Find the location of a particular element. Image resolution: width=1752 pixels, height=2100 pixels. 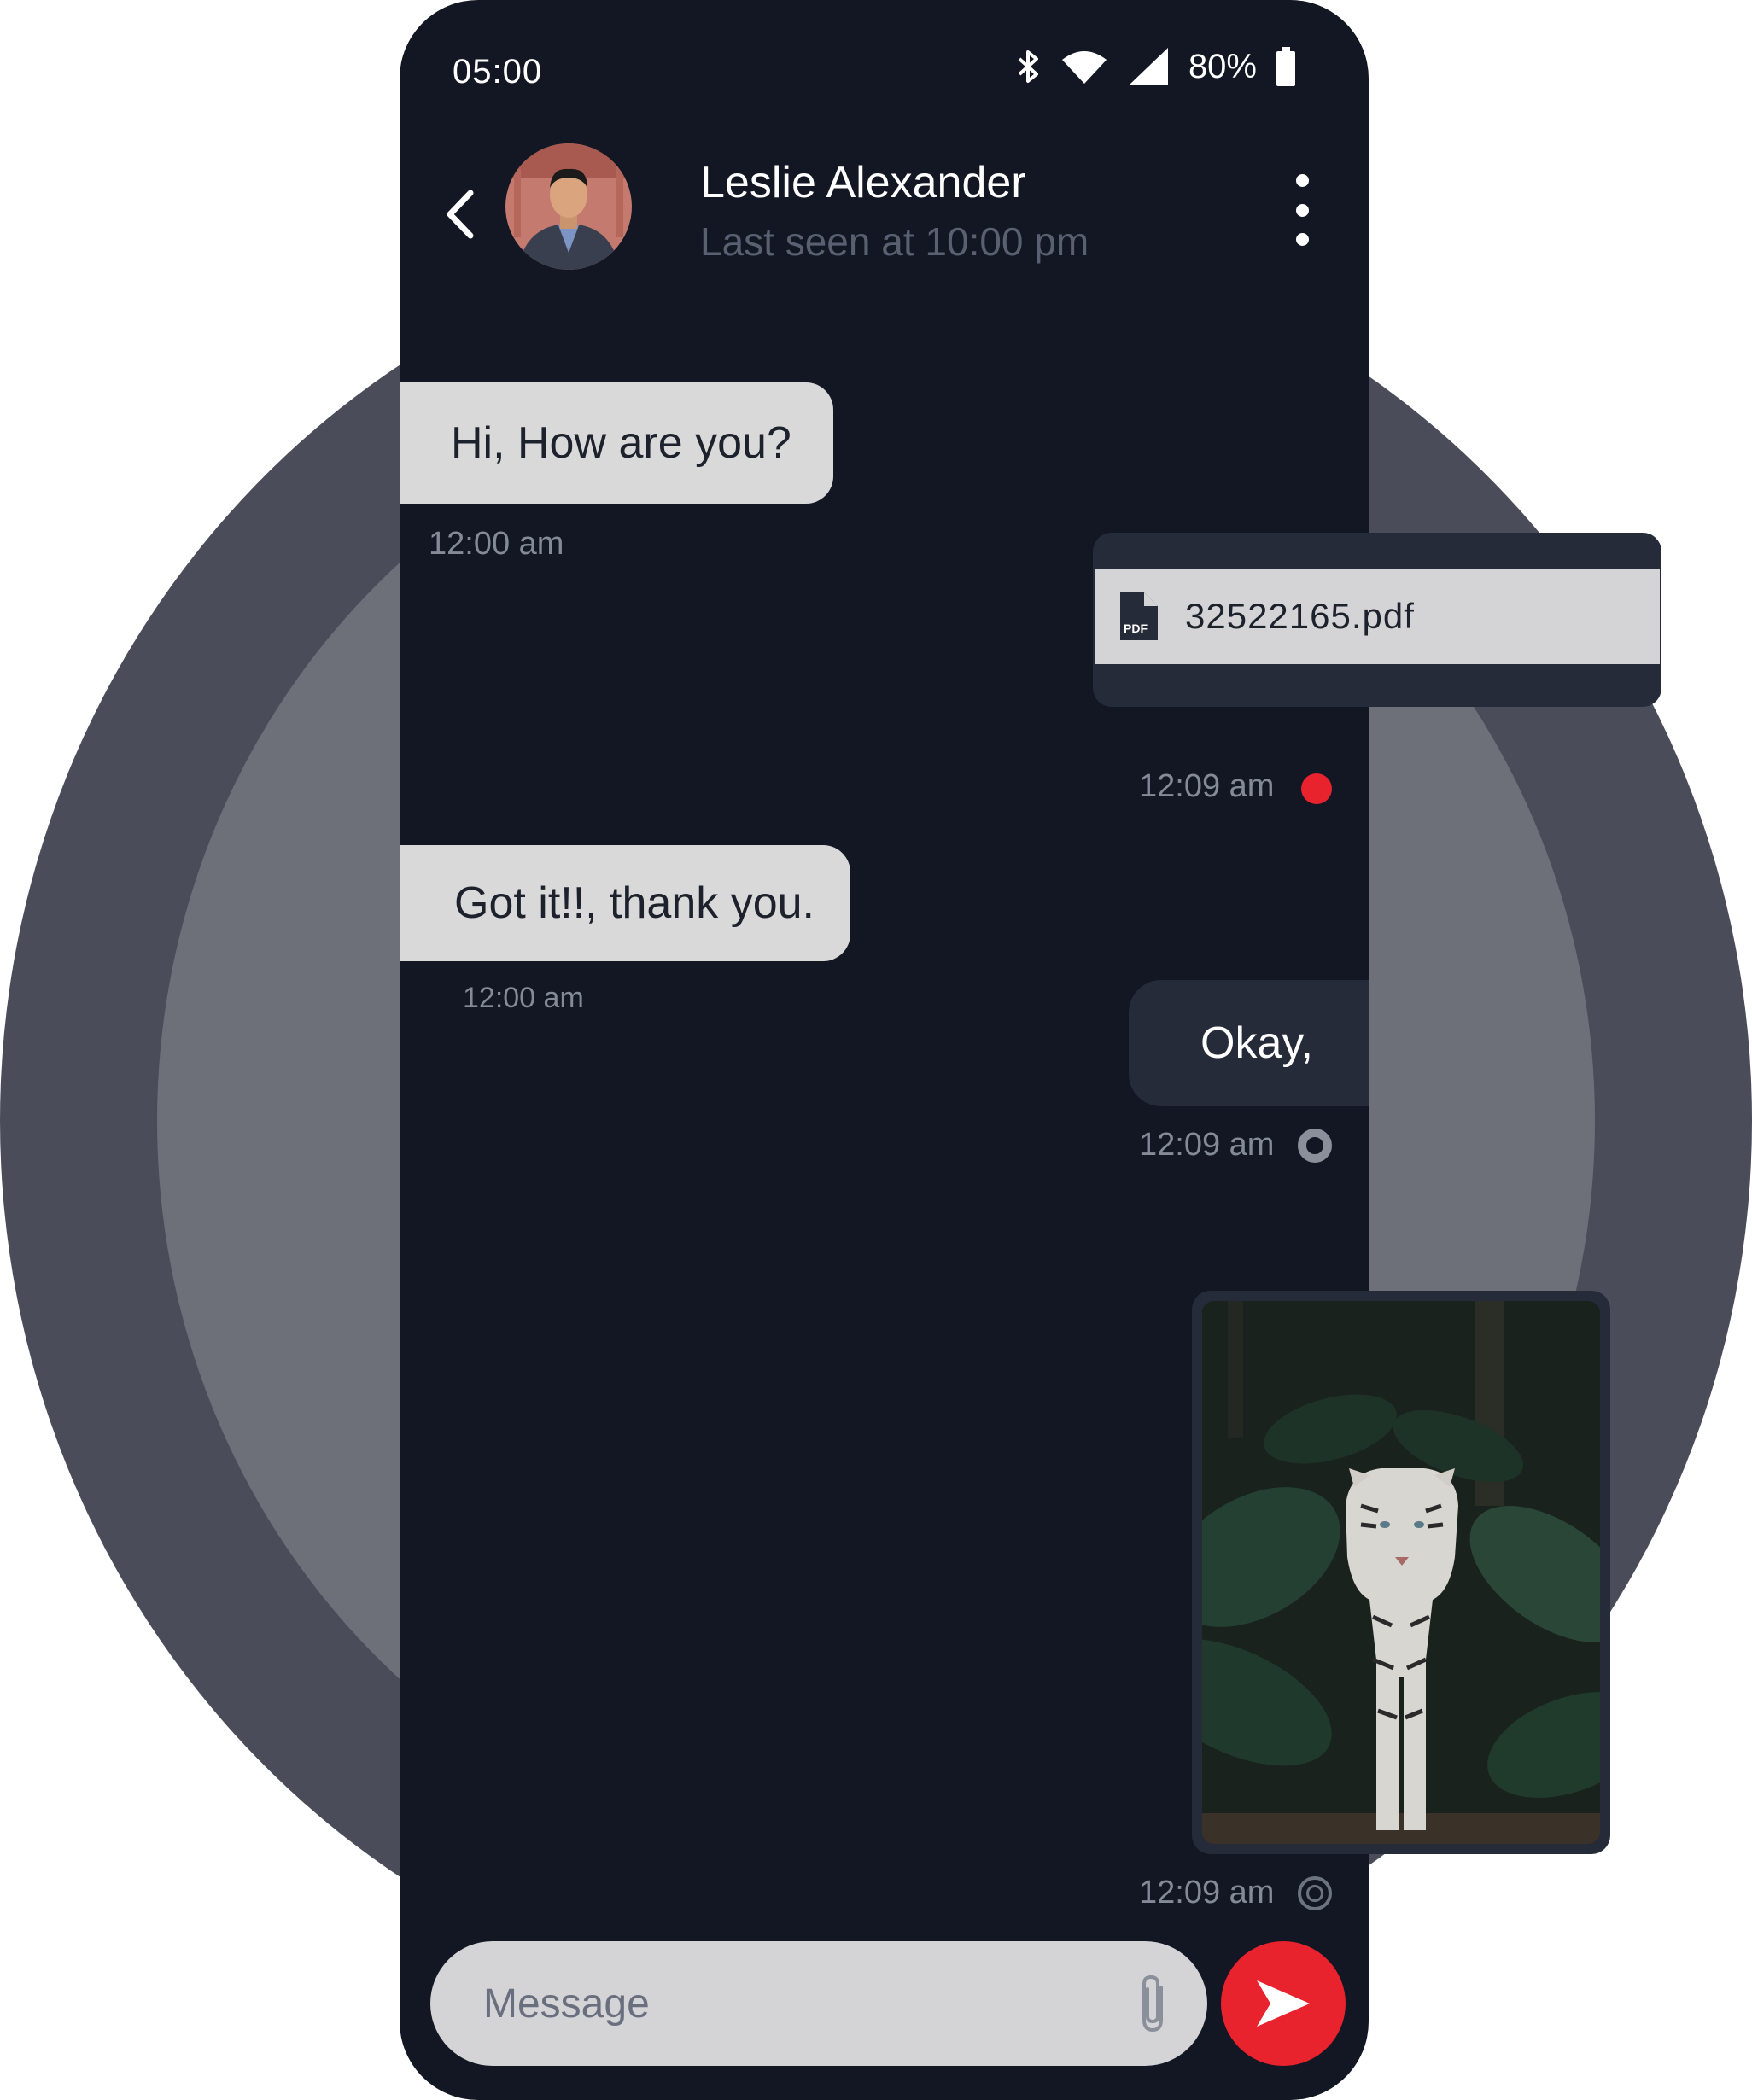

delivered-status-icon is located at coordinates (1315, 1146).